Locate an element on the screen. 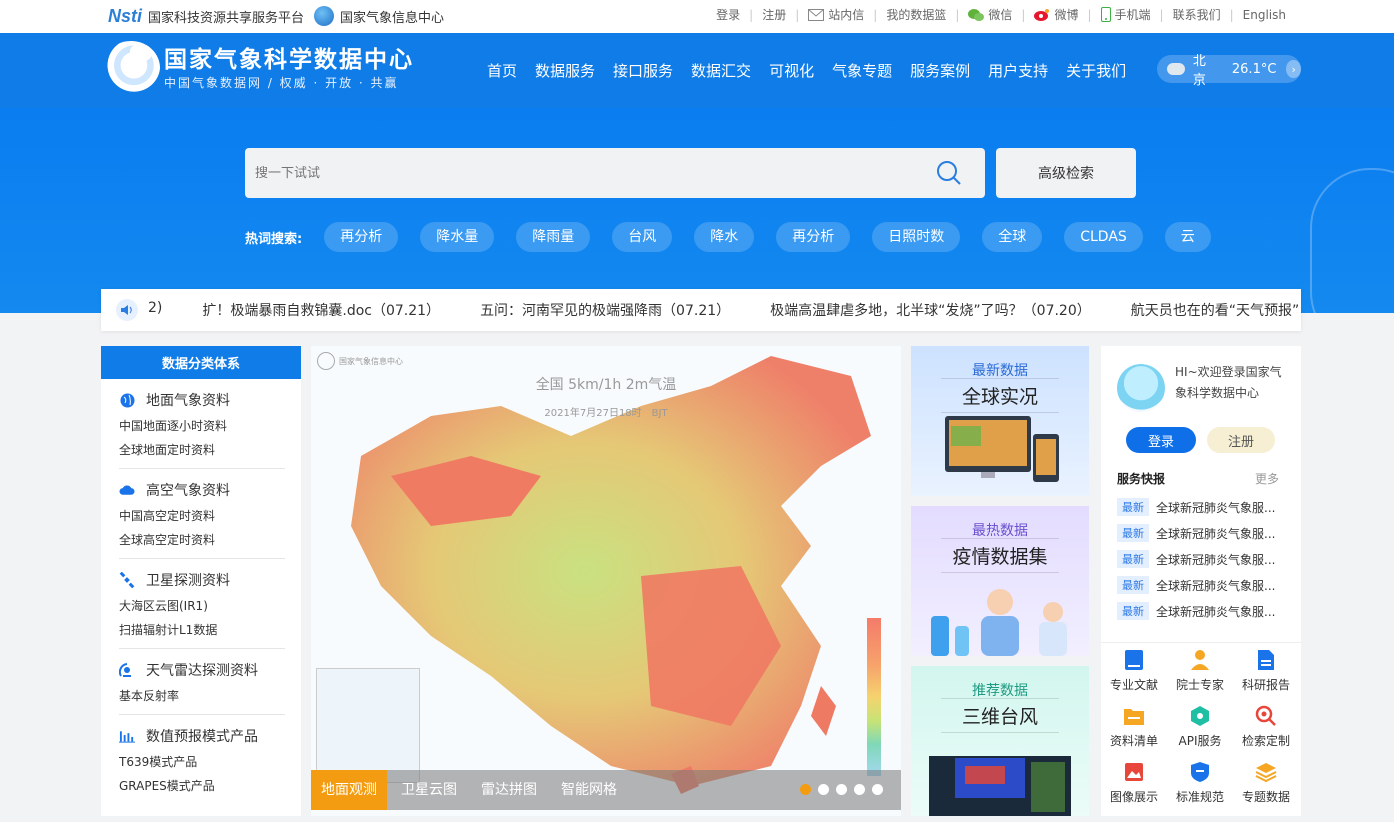 The width and height of the screenshot is (1394, 822). category-sublink: T639模式产品 is located at coordinates (202, 762).